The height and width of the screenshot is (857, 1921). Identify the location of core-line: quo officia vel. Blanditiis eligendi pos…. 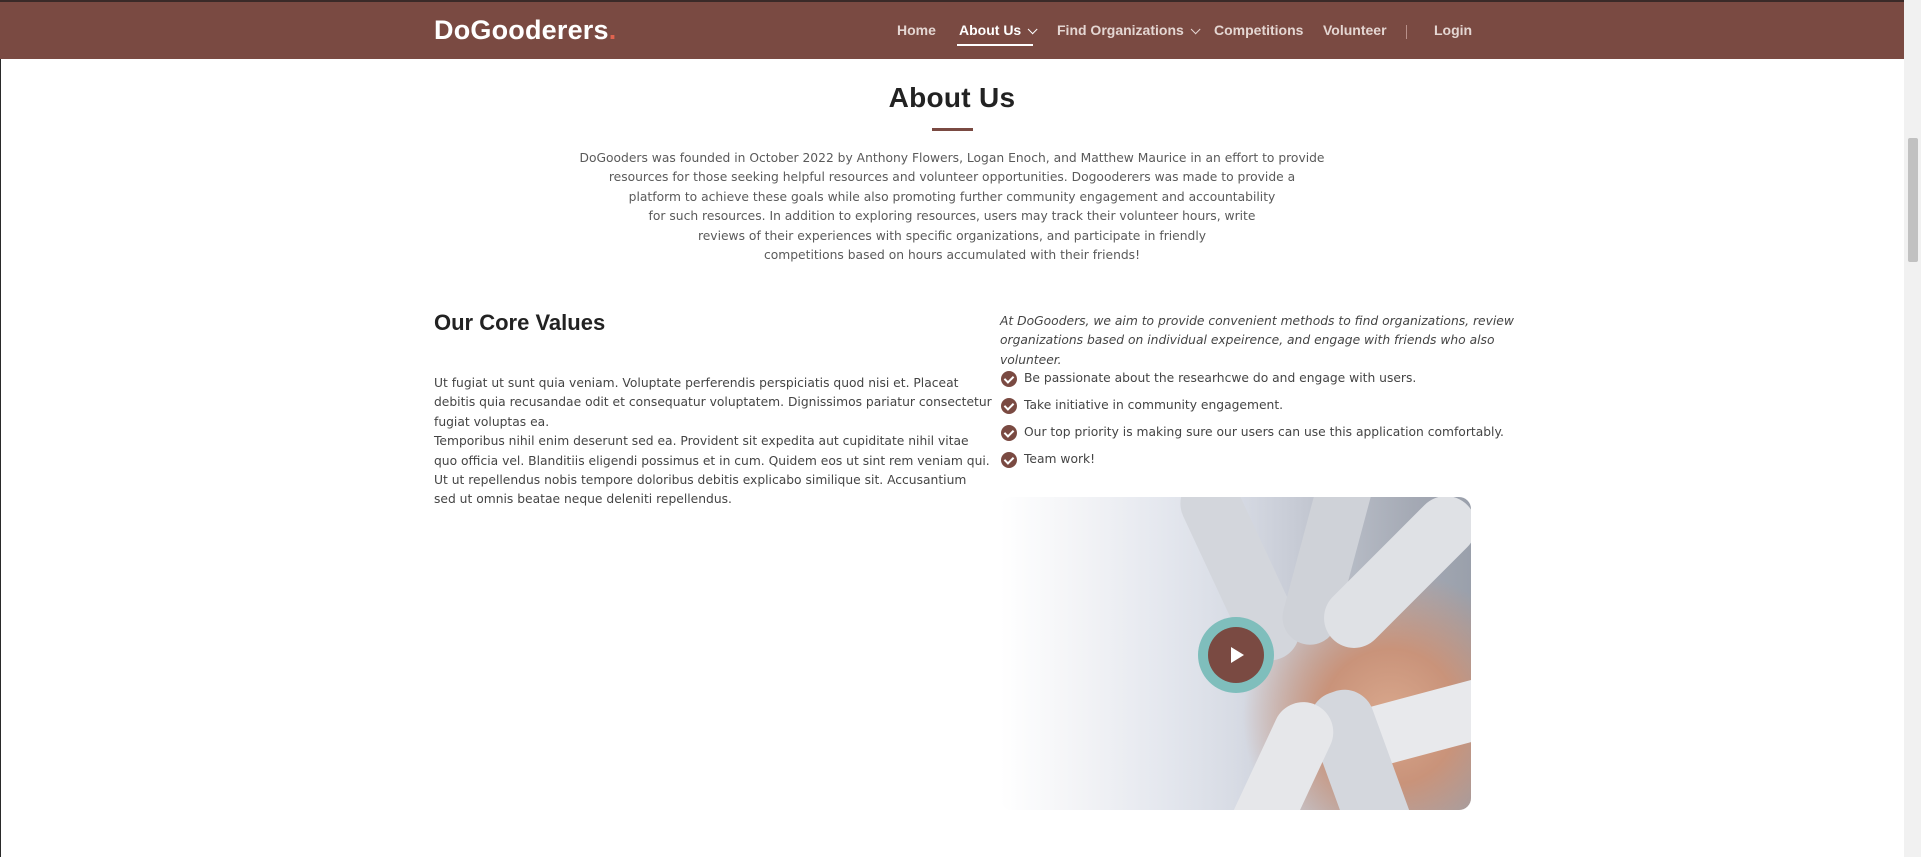
(712, 460).